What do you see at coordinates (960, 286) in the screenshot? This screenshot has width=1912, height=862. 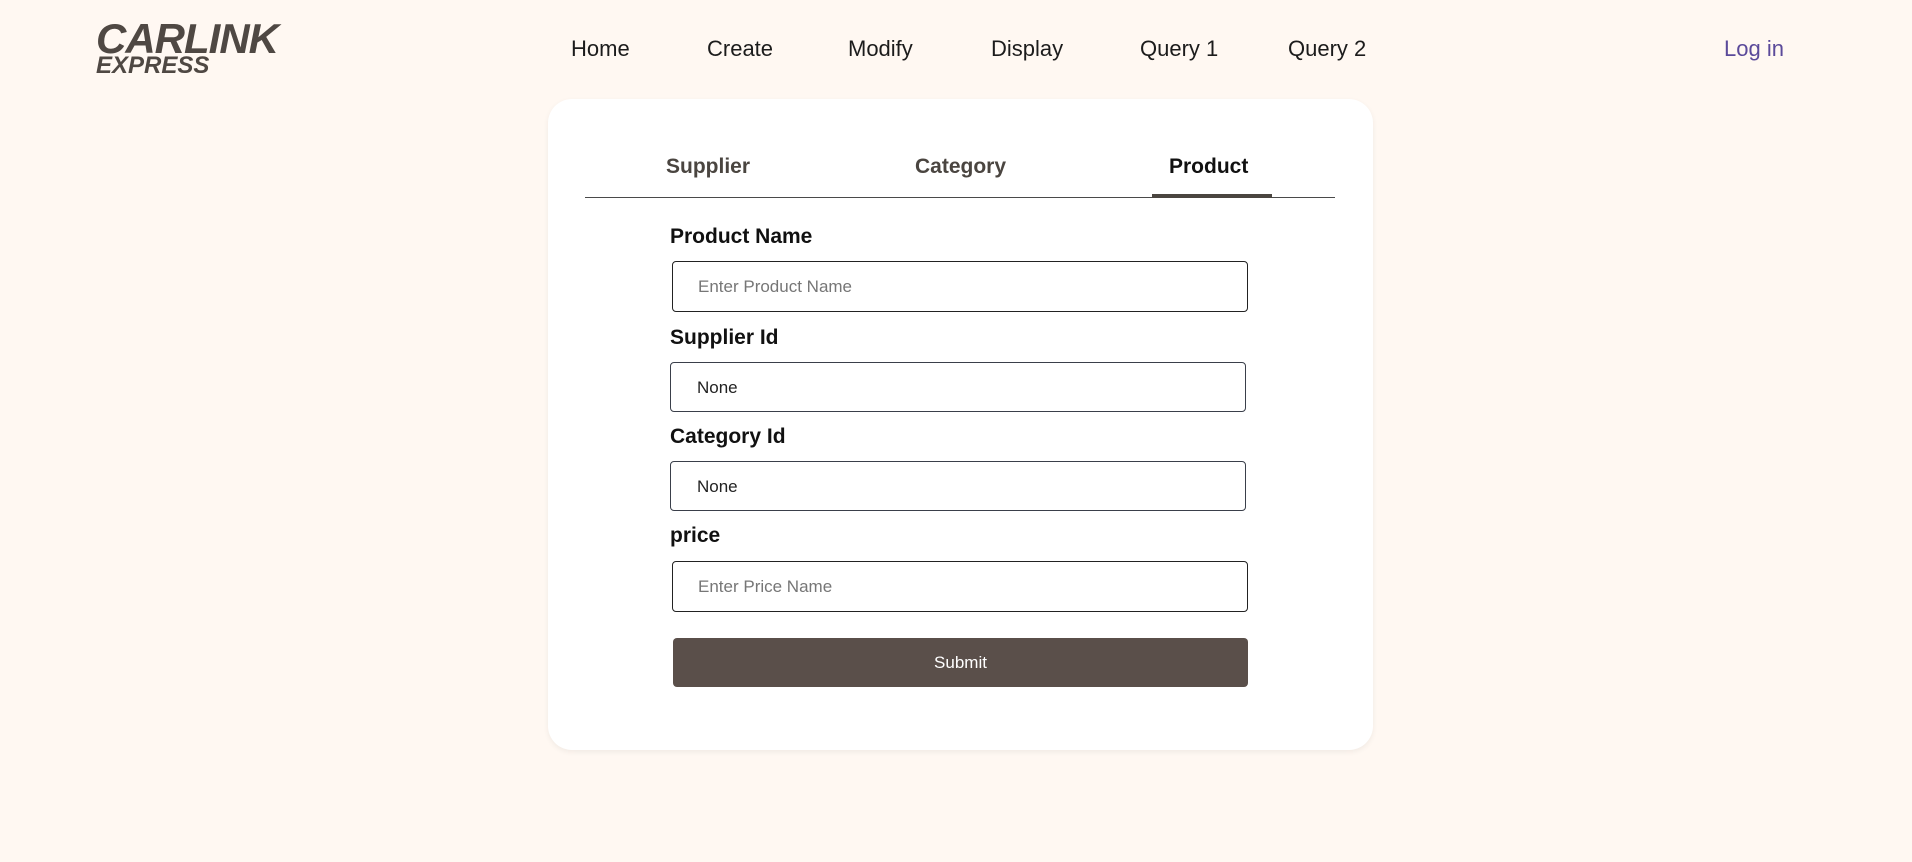 I see `product-name-input` at bounding box center [960, 286].